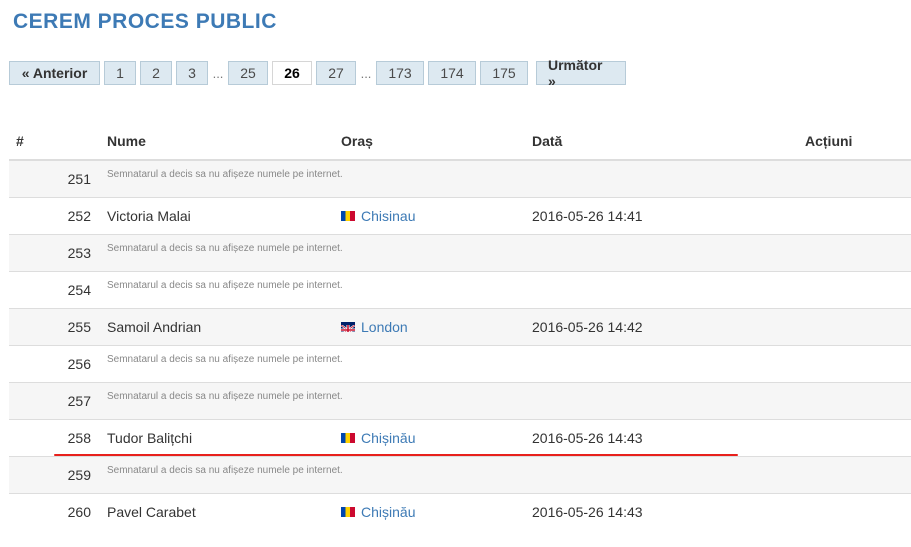 The image size is (911, 547). I want to click on row-number: 254, so click(54, 290).